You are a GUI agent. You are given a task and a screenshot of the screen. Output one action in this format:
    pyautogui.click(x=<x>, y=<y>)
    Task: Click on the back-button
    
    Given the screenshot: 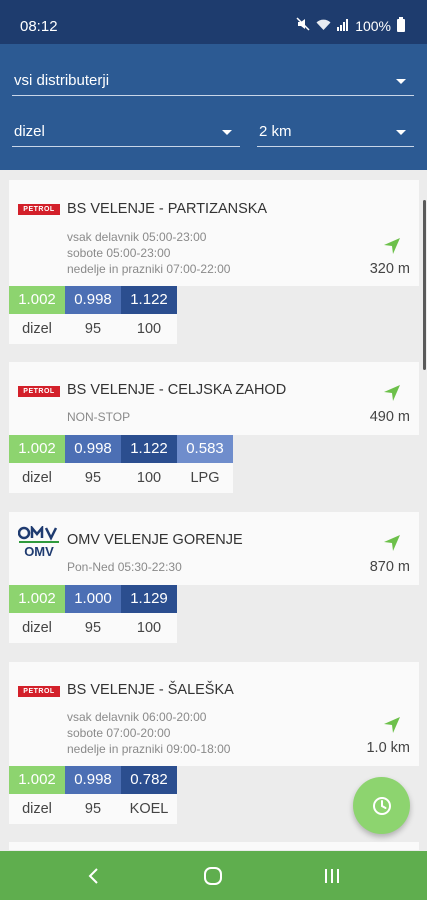 What is the action you would take?
    pyautogui.click(x=94, y=876)
    